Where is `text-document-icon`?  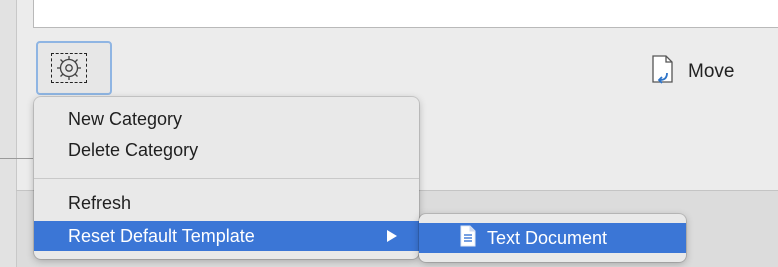 text-document-icon is located at coordinates (468, 238).